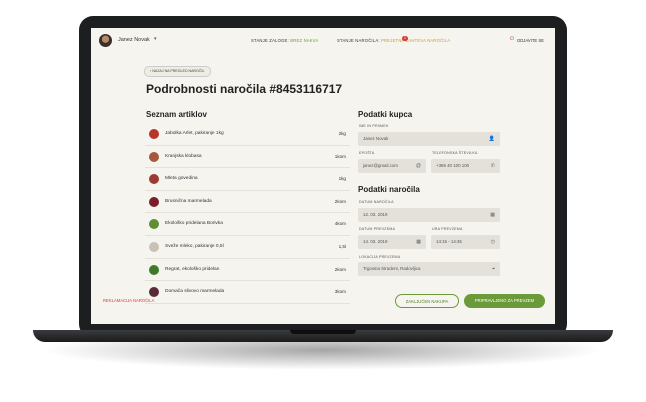 The width and height of the screenshot is (646, 402). I want to click on list-item: Sveže mleko, pakiranje 0,5l 1,5l, so click(247, 247).